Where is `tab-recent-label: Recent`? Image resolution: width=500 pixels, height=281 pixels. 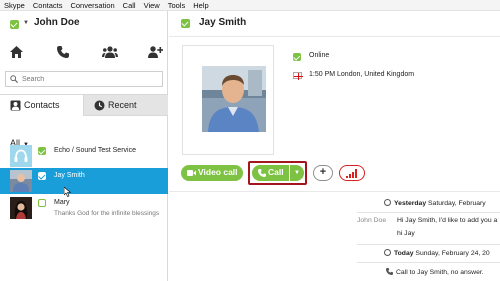
tab-recent-label: Recent is located at coordinates (122, 105).